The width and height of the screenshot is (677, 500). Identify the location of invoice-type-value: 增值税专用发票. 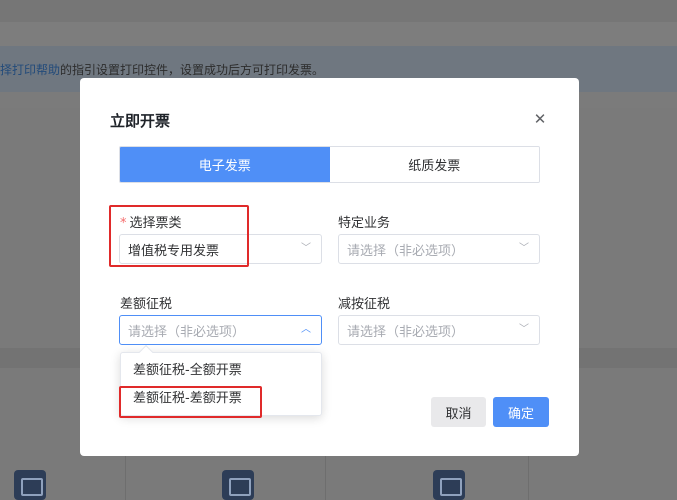
(174, 251).